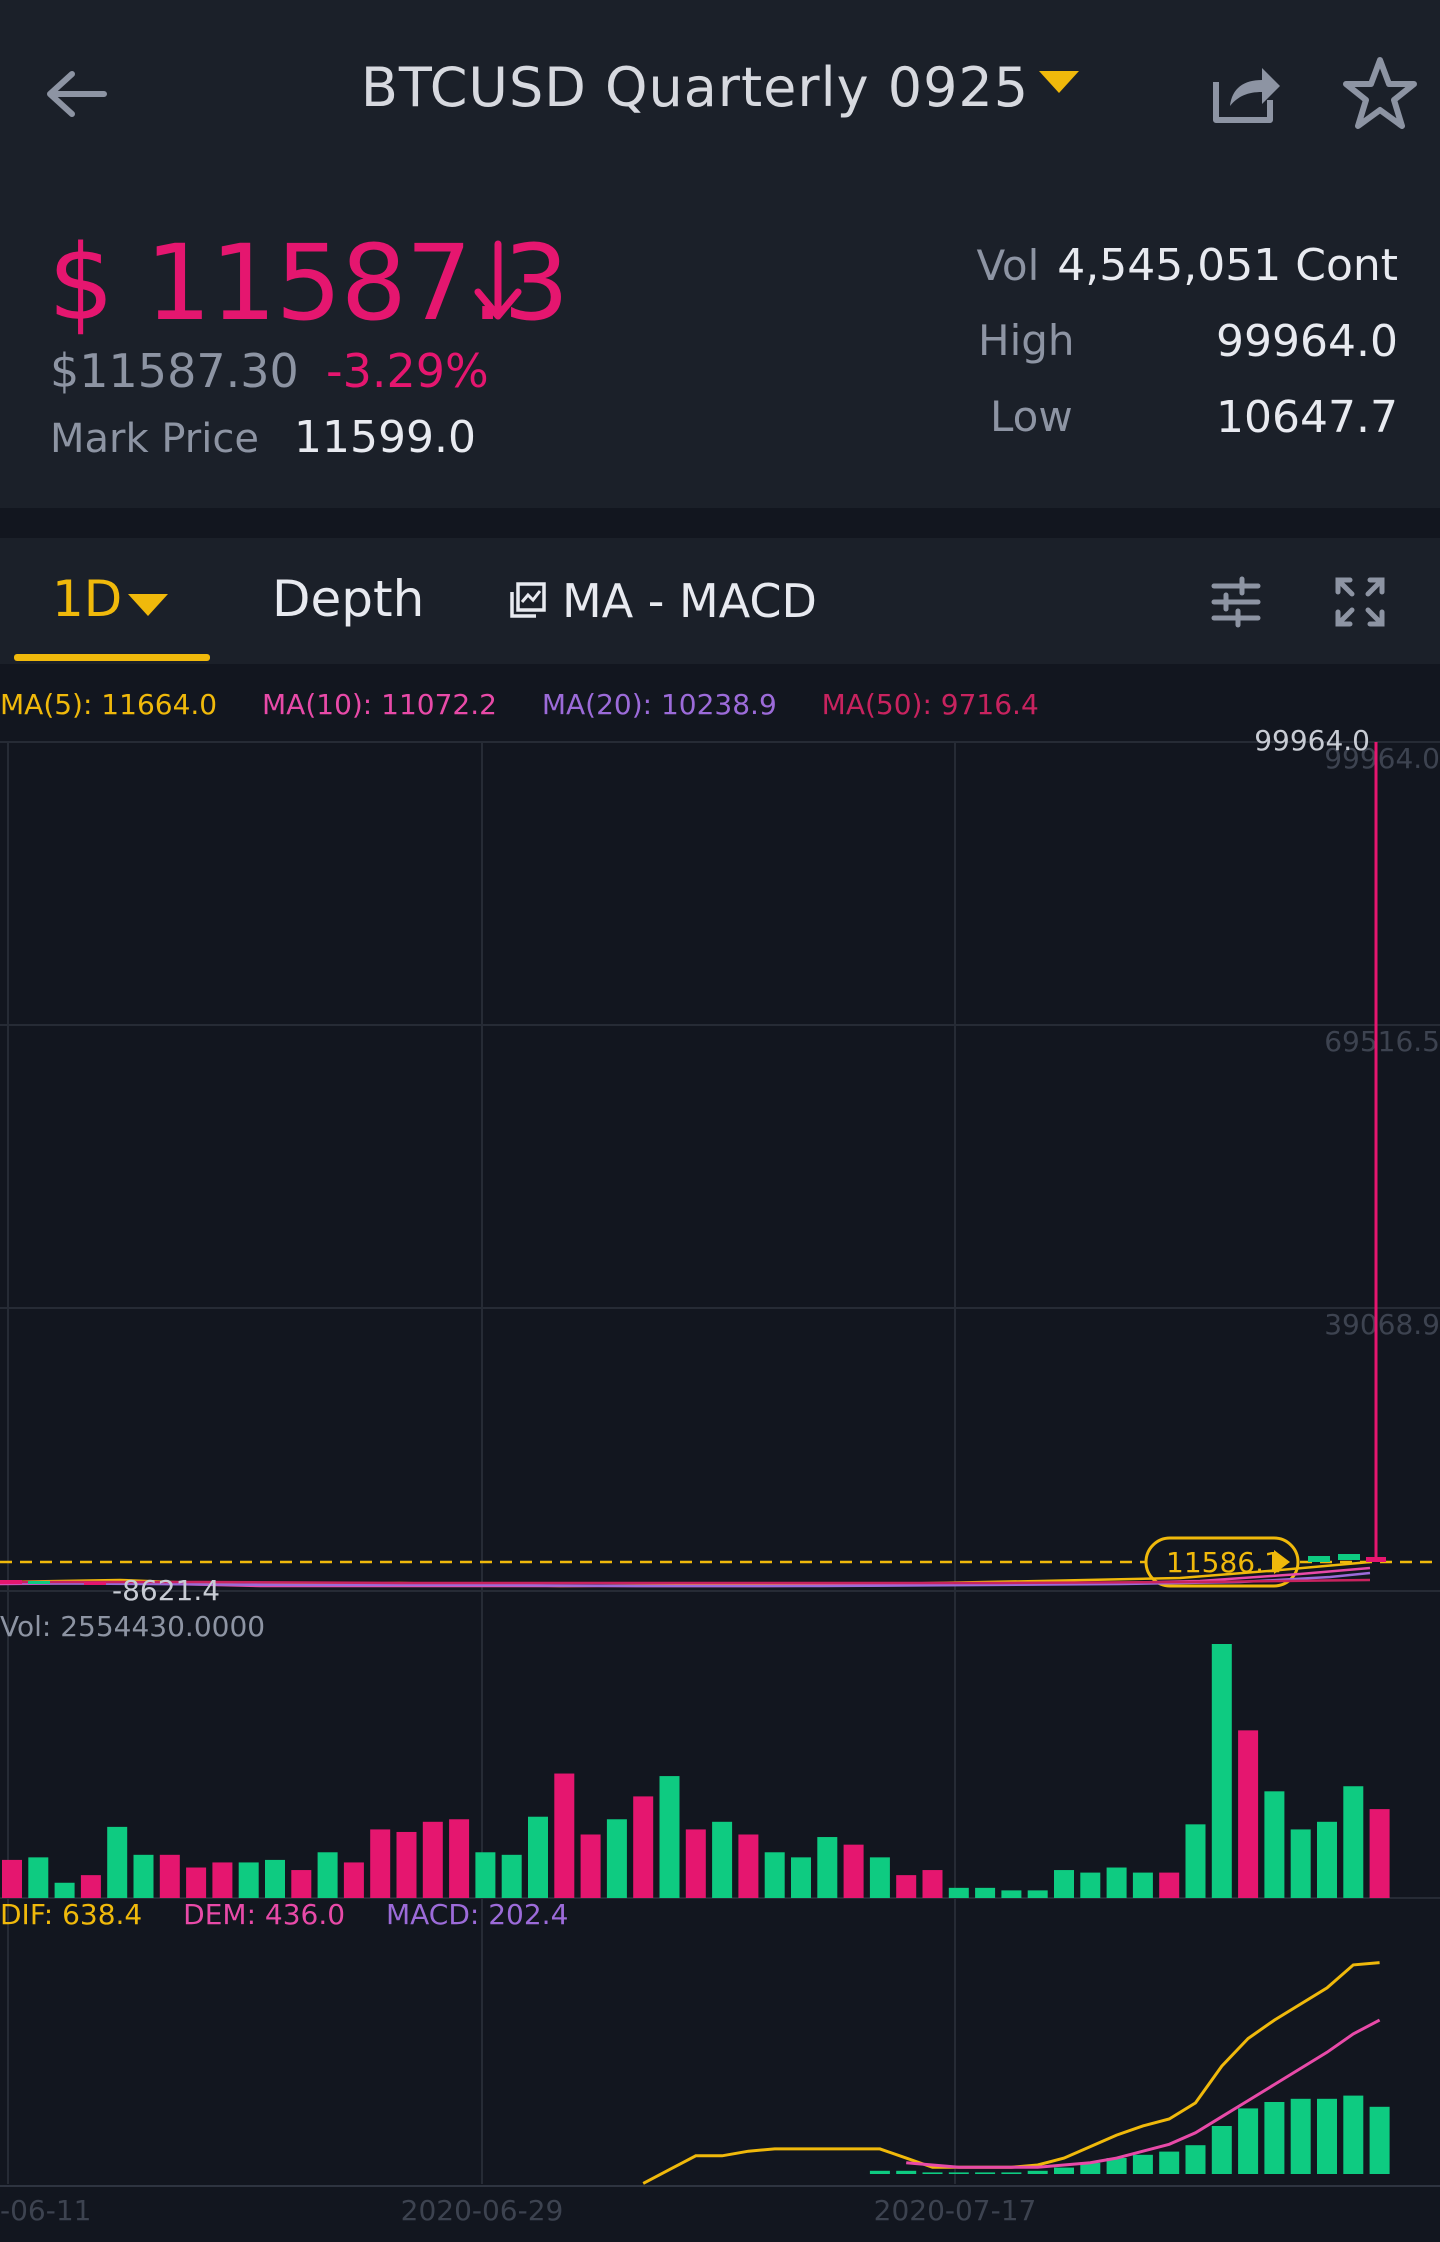 Image resolution: width=1440 pixels, height=2242 pixels. What do you see at coordinates (1026, 340) in the screenshot?
I see `high-label: High` at bounding box center [1026, 340].